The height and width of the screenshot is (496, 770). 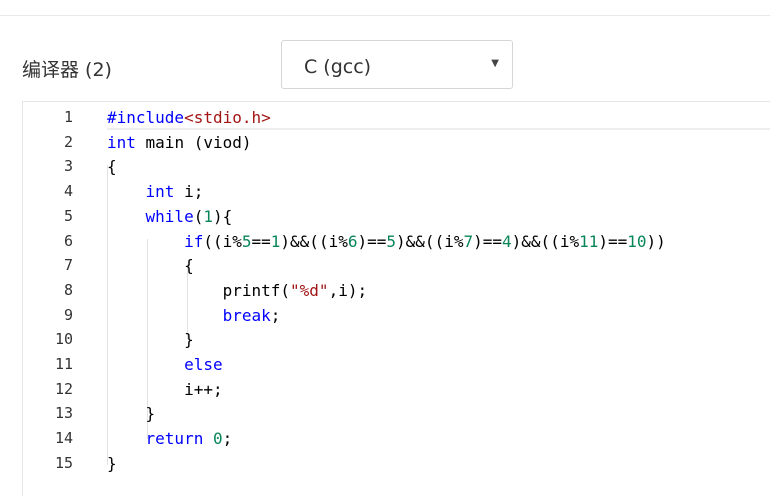 What do you see at coordinates (217, 439) in the screenshot?
I see `code-token: 0` at bounding box center [217, 439].